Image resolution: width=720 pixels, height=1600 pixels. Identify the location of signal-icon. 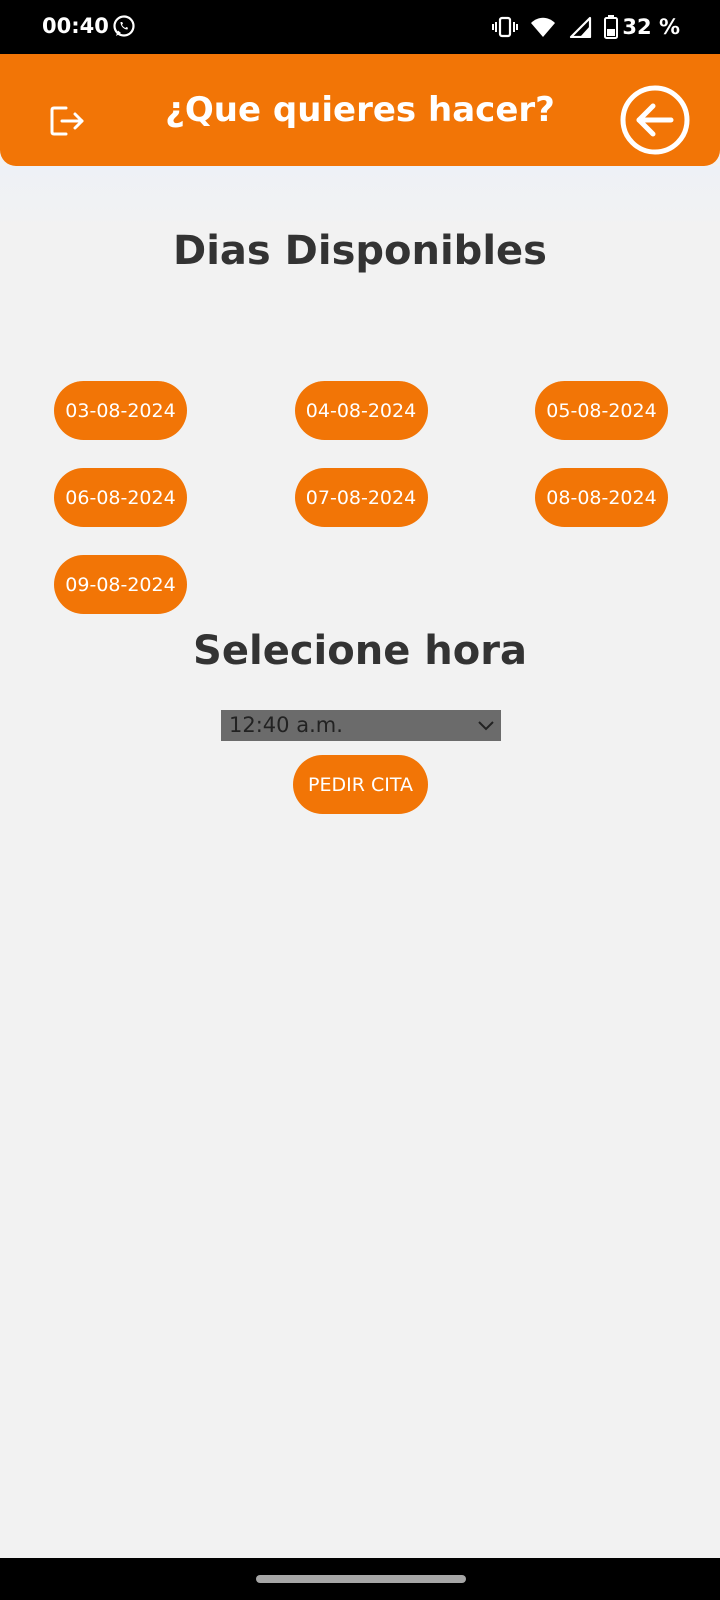
(581, 27).